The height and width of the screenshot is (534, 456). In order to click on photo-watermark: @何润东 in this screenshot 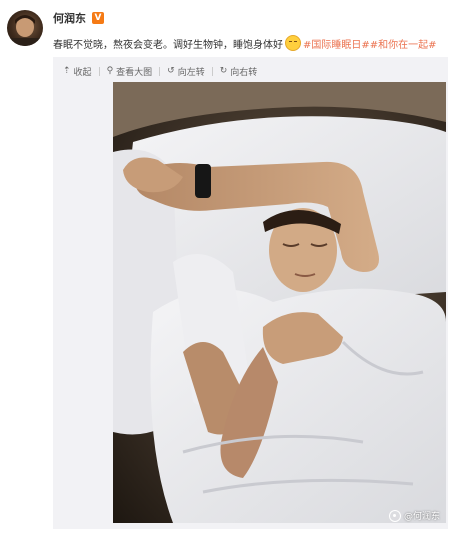, I will do `click(414, 515)`.